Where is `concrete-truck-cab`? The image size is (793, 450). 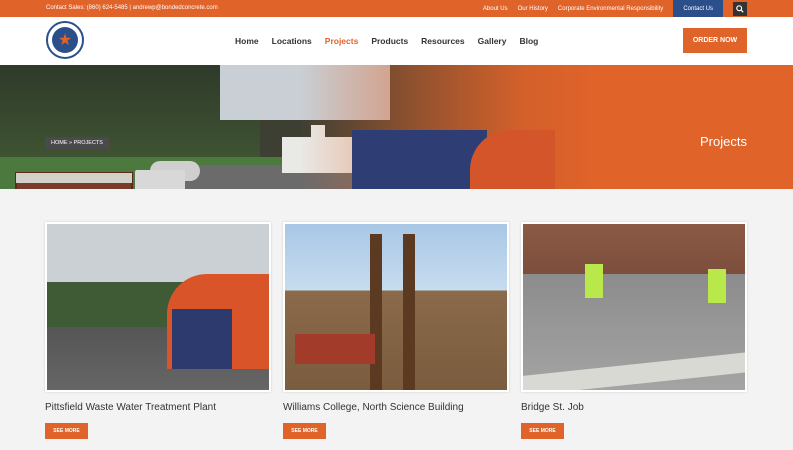 concrete-truck-cab is located at coordinates (419, 159).